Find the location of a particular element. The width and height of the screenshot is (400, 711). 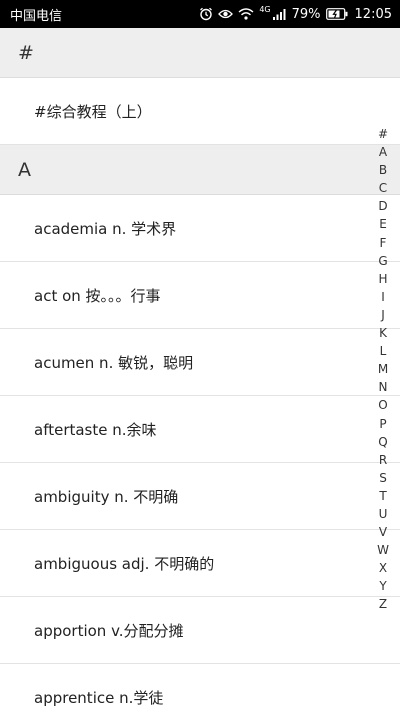

wifi-icon is located at coordinates (246, 14).